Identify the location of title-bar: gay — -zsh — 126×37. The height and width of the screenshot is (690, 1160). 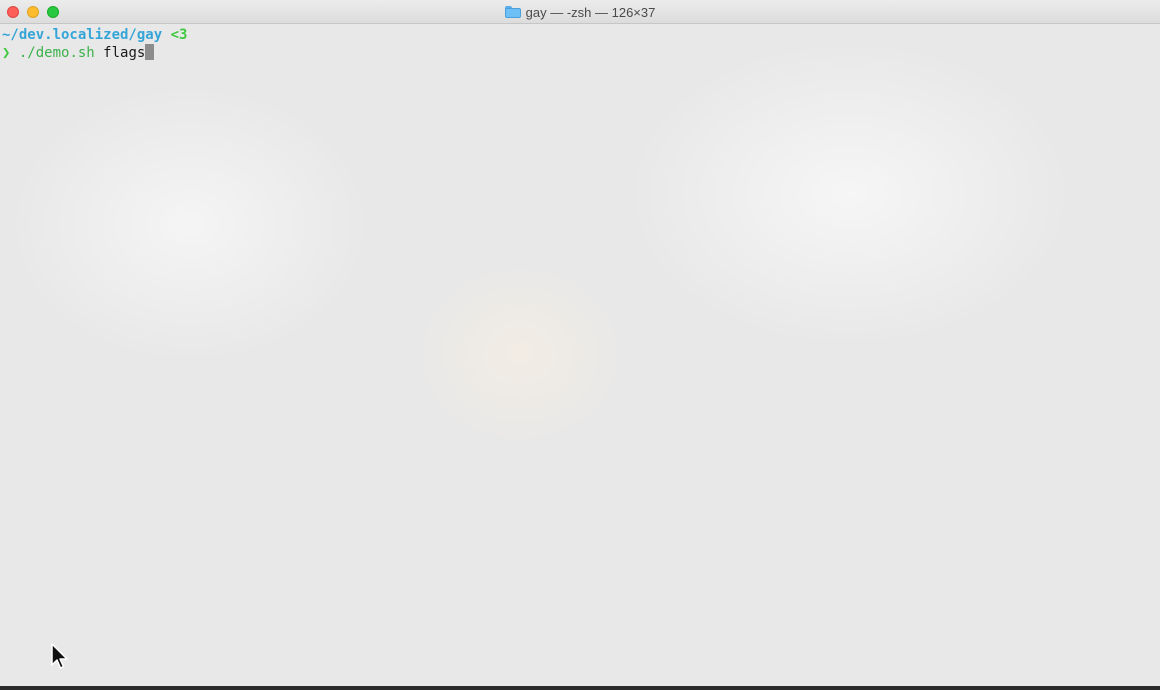
(580, 12).